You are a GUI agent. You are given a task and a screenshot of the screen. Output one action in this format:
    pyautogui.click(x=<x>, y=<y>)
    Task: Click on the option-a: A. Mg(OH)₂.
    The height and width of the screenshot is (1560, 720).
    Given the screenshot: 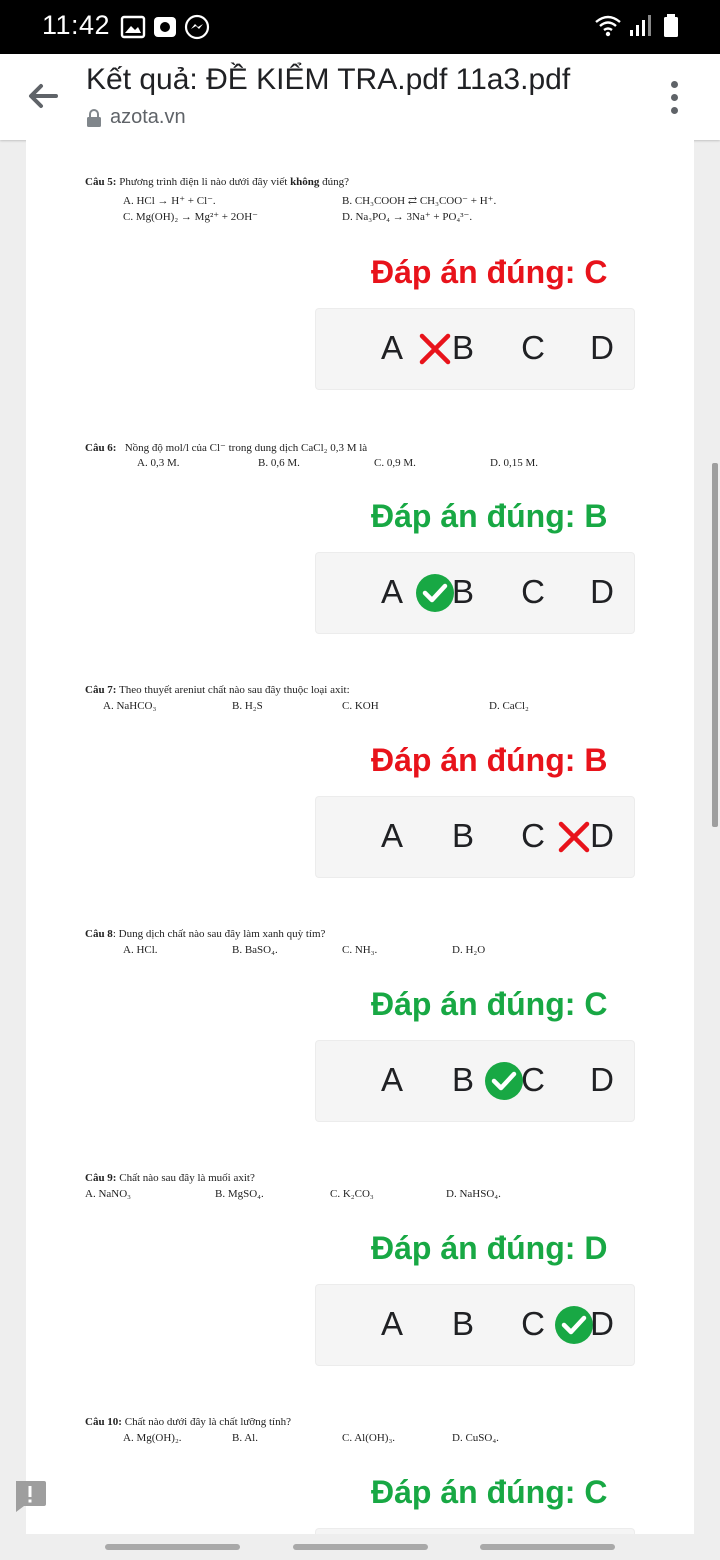 What is the action you would take?
    pyautogui.click(x=152, y=1438)
    